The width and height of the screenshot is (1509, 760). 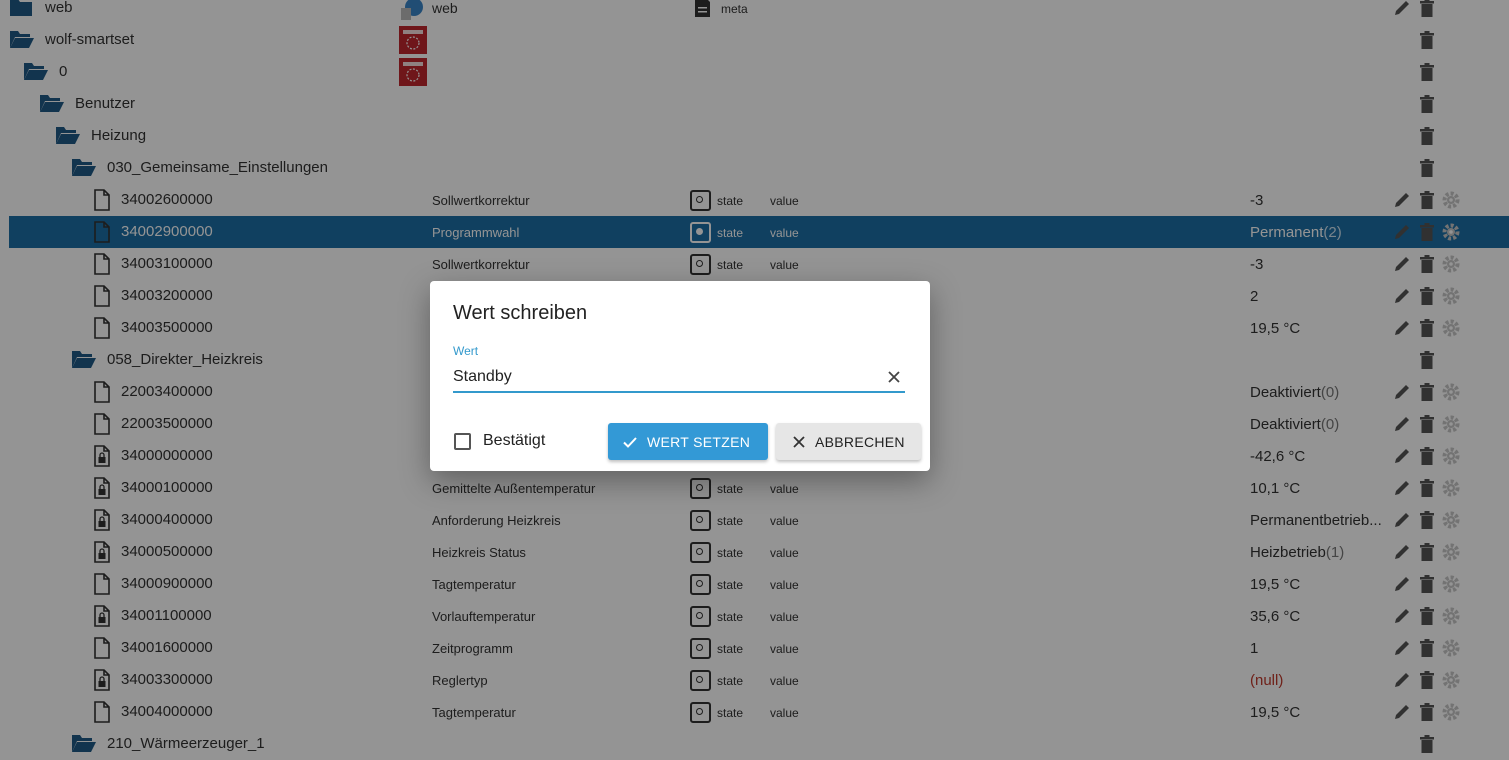 I want to click on value-field-label: Wert, so click(x=466, y=351).